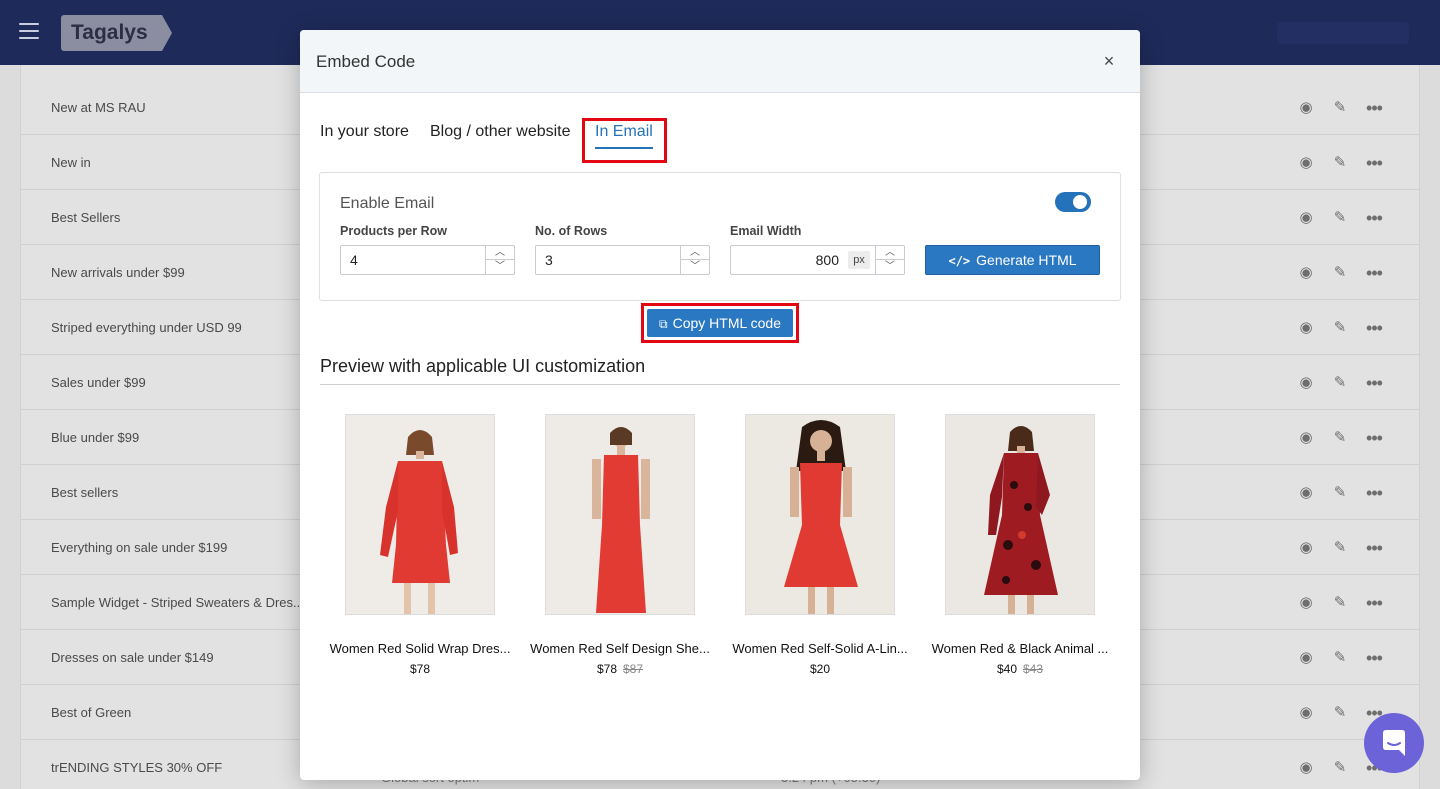 The height and width of the screenshot is (789, 1440). What do you see at coordinates (86, 217) in the screenshot?
I see `row-name: Best Sellers` at bounding box center [86, 217].